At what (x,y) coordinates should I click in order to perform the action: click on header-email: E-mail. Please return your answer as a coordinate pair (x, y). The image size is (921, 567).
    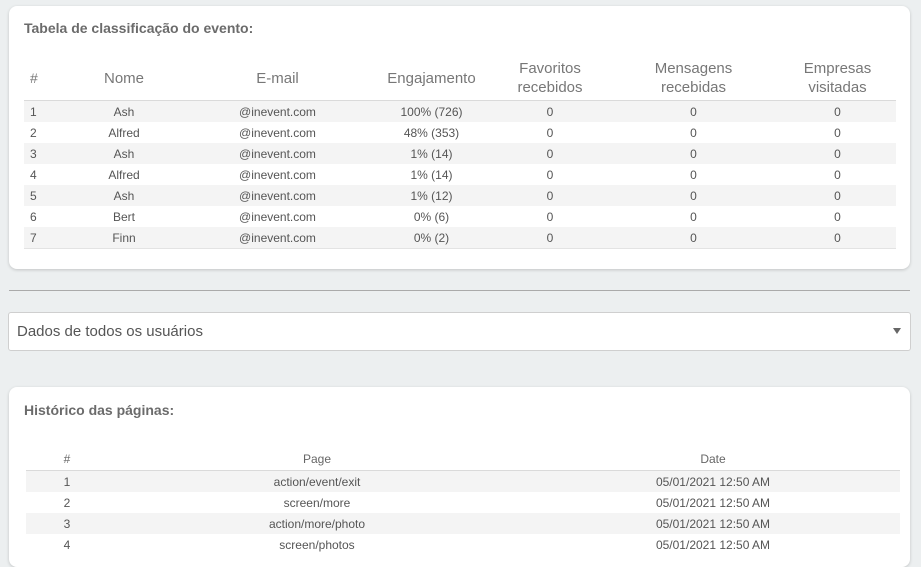
    Looking at the image, I should click on (277, 78).